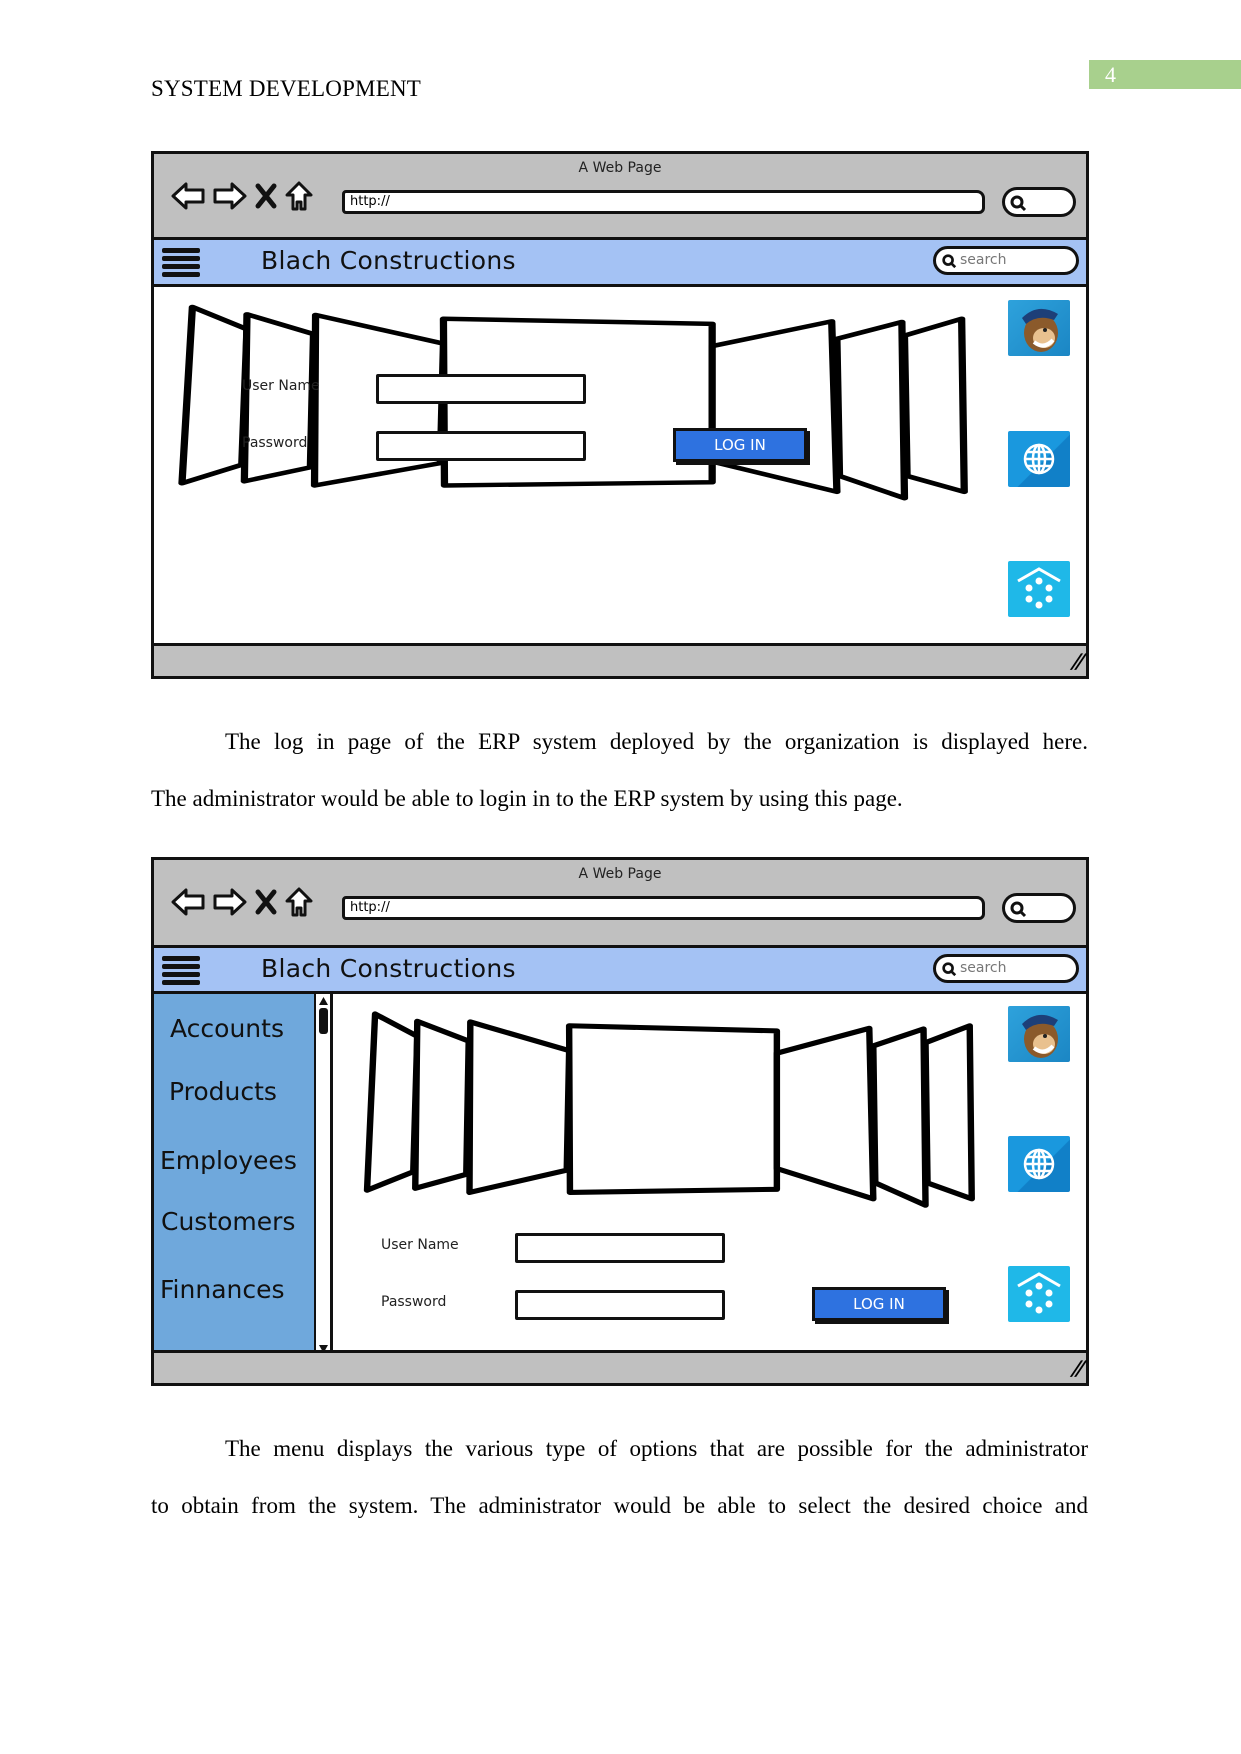 This screenshot has height=1754, width=1241. I want to click on sidebar-item-finances: Finnances, so click(237, 1289).